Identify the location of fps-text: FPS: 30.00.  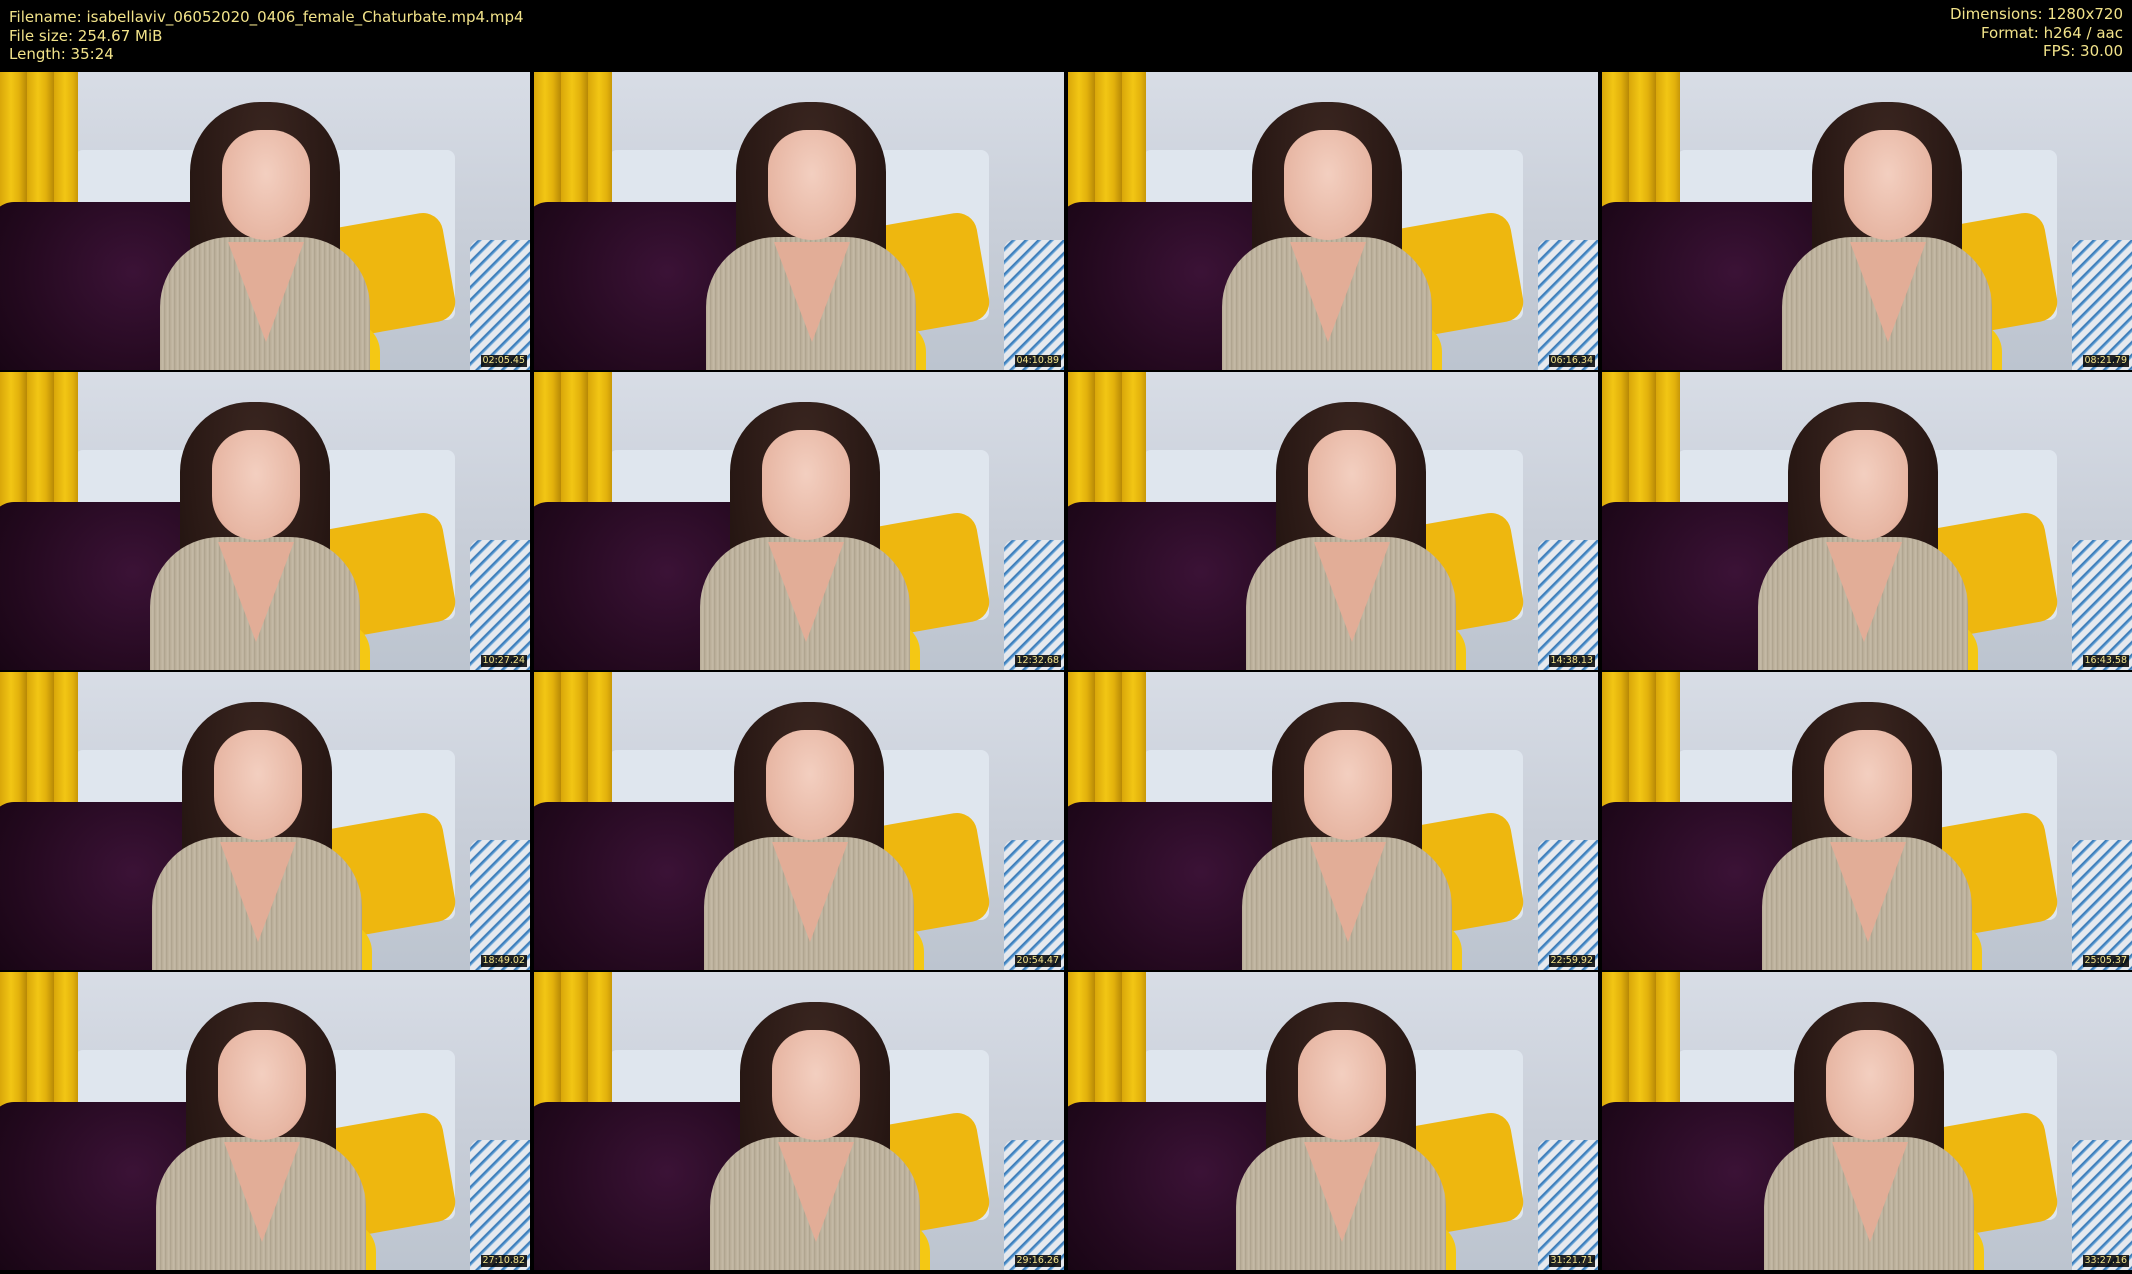
(2083, 51).